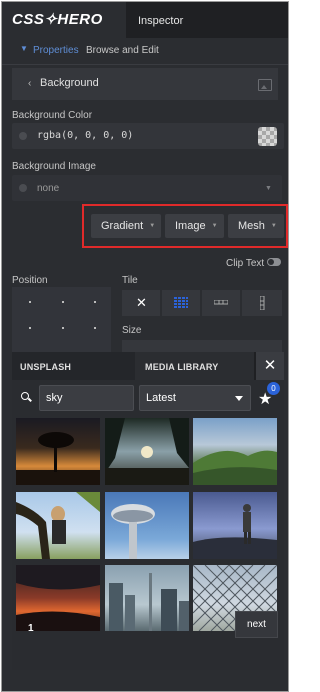 The image size is (320, 692). I want to click on repeat-y-icon, so click(262, 303).